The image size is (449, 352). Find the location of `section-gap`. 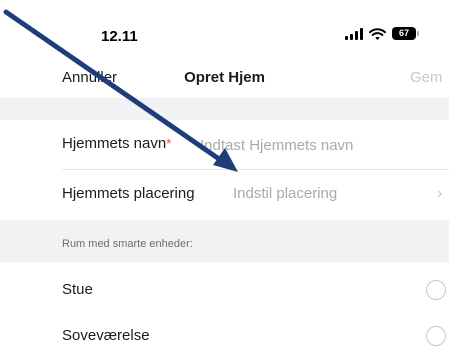

section-gap is located at coordinates (224, 109).